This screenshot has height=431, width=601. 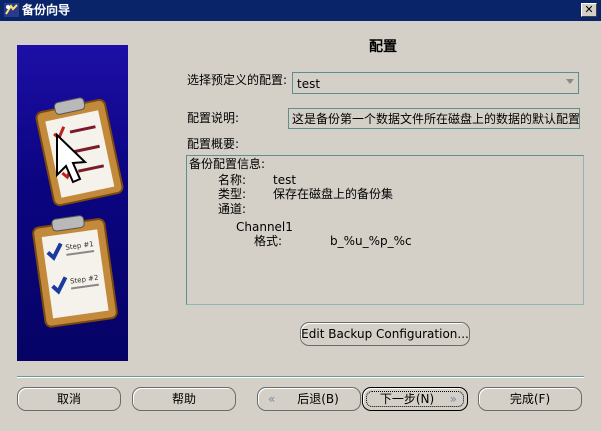 I want to click on config-description-value: 这是备份第一个数据文件所在磁盘上的数据的默认配置, so click(x=436, y=119).